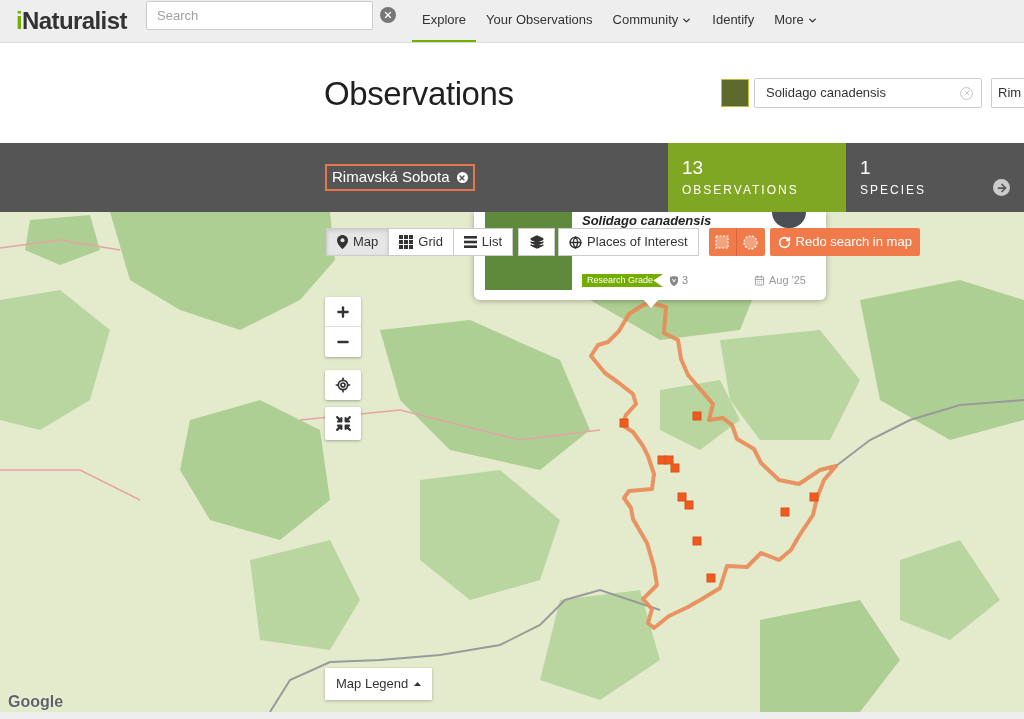 This screenshot has width=1024, height=719. I want to click on clear-icon, so click(388, 15).